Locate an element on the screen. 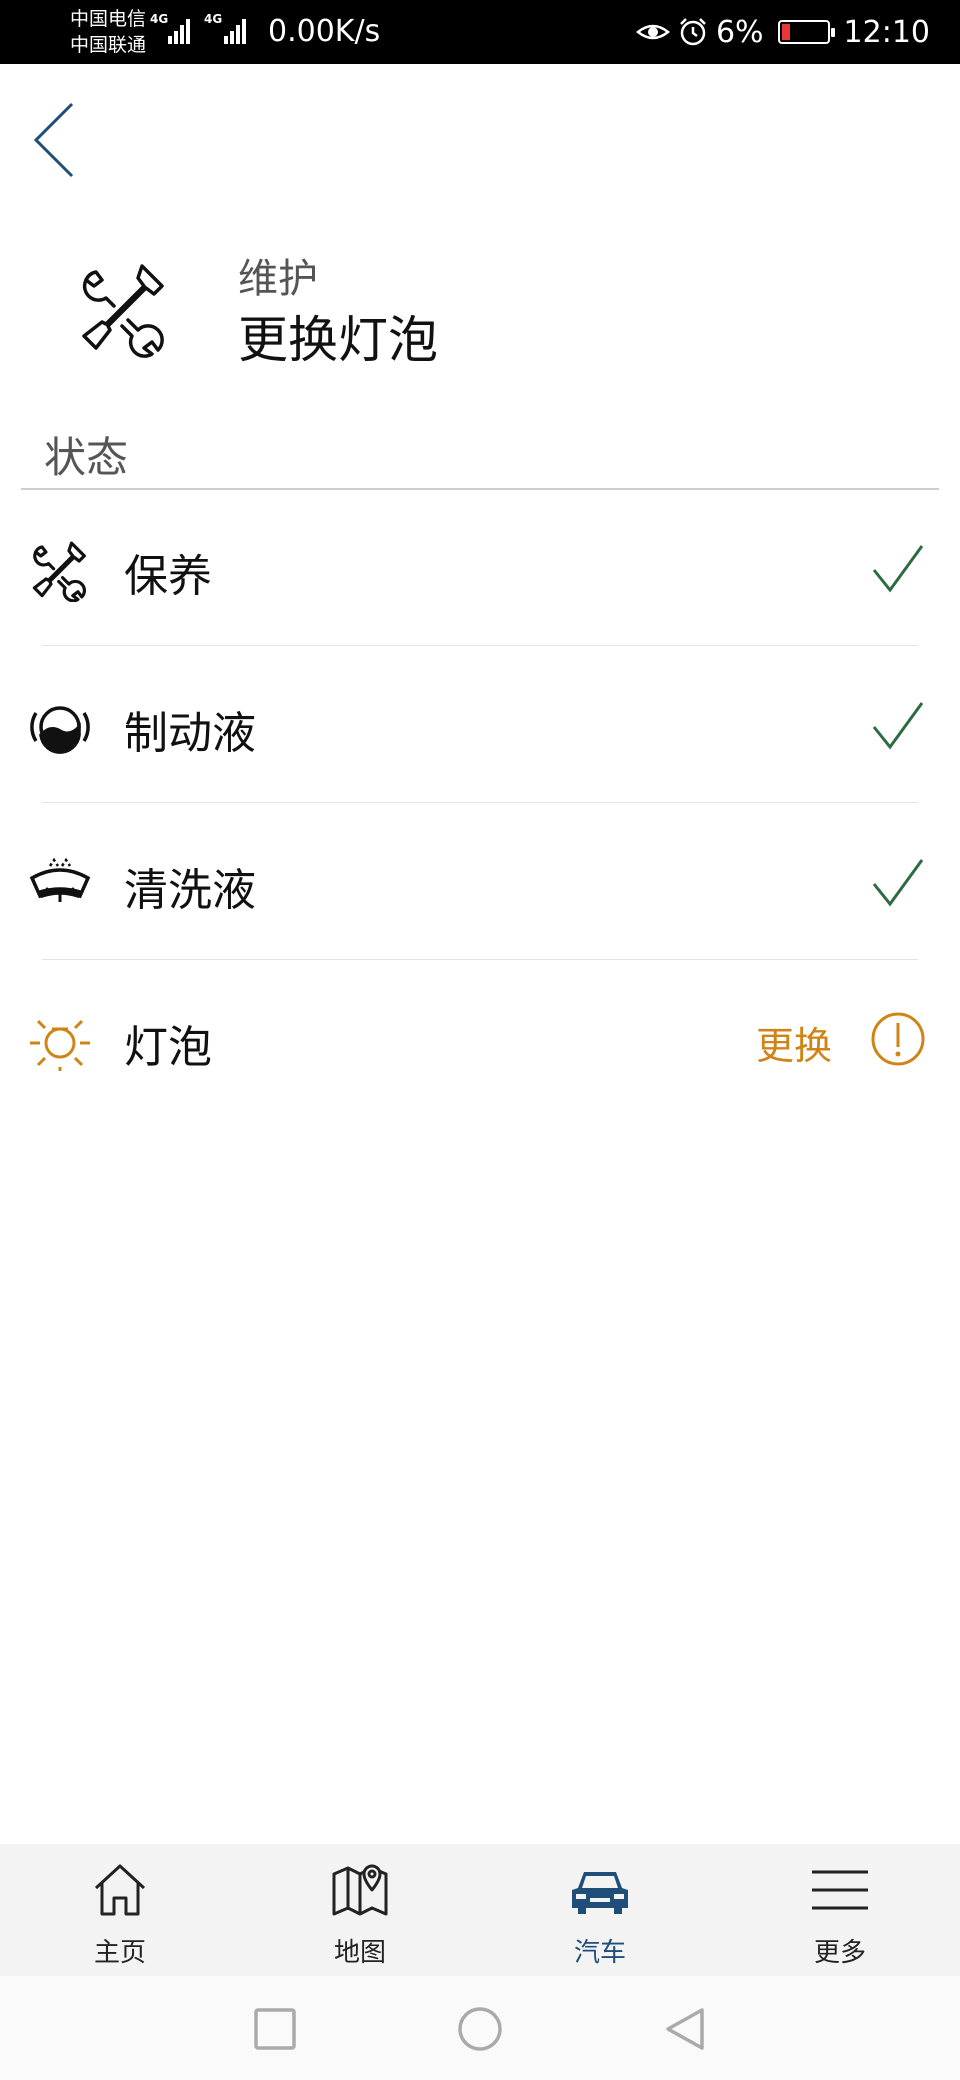  status-bar: 中国电信 中国联通 4G 4G 0.00K/s 6% 12:10 is located at coordinates (480, 32).